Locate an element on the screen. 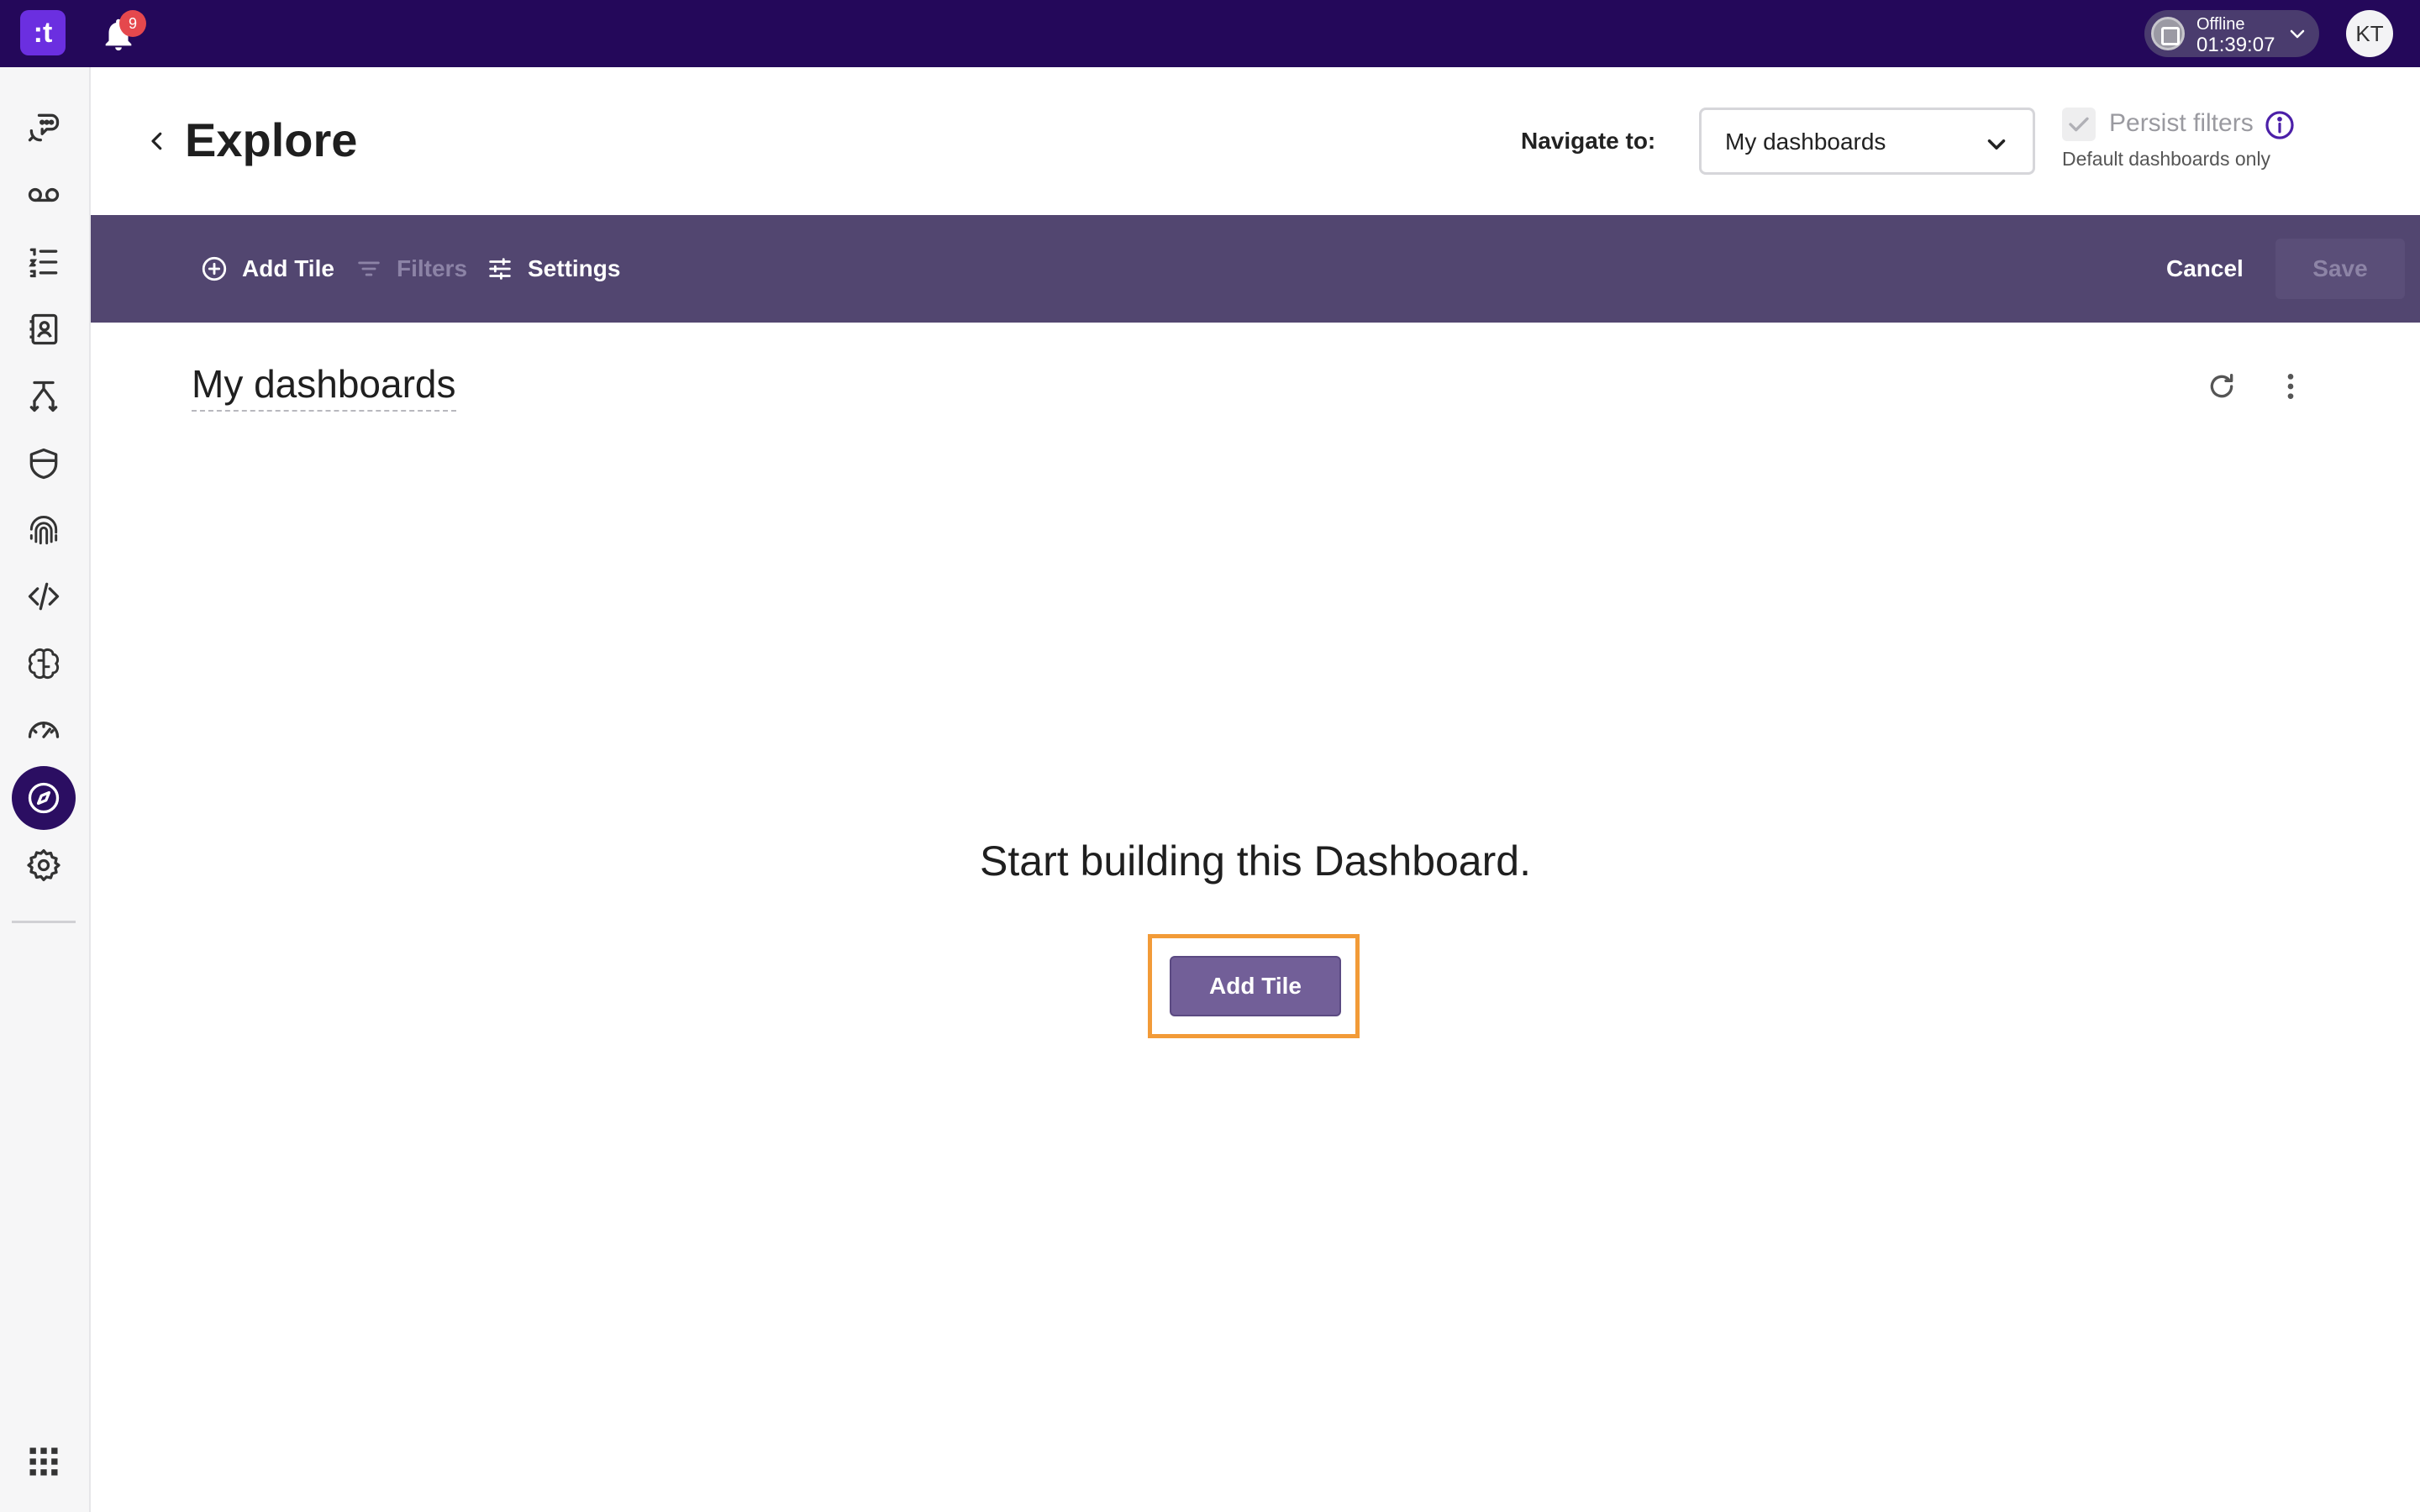 The height and width of the screenshot is (1512, 2420). gauge-icon is located at coordinates (44, 730).